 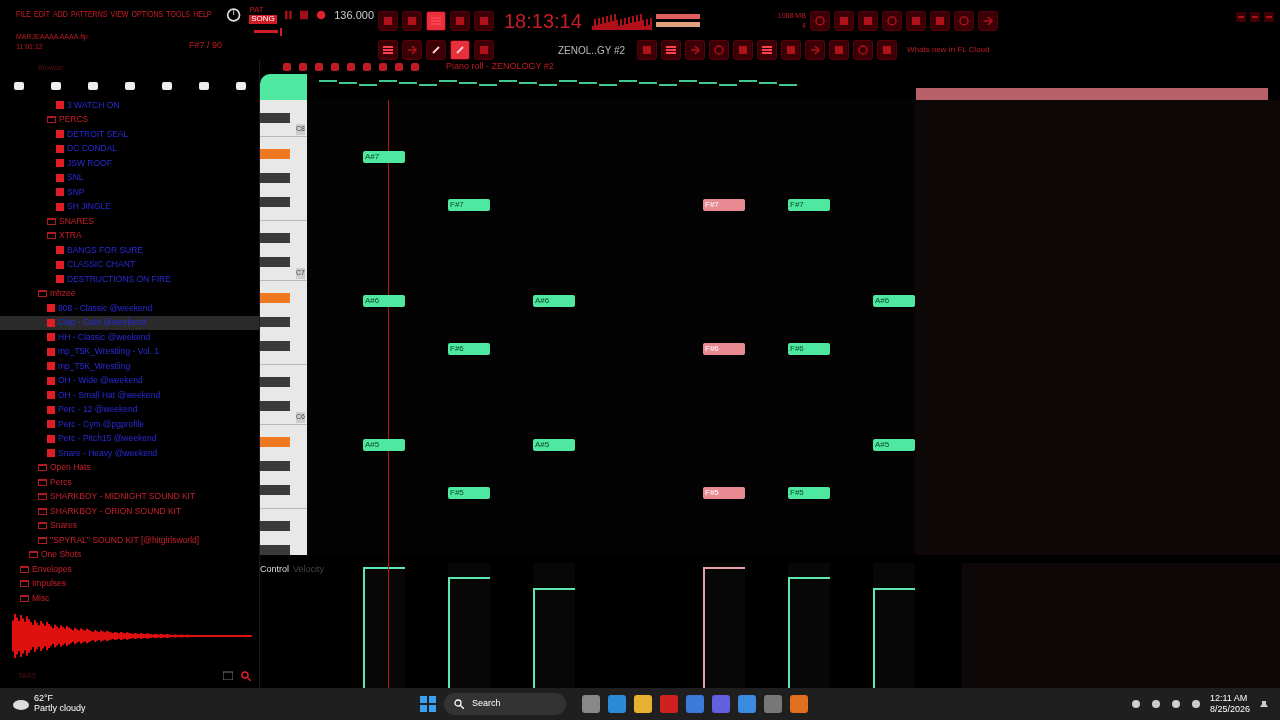 I want to click on pattern-mode-toggle: PAT, so click(x=263, y=10).